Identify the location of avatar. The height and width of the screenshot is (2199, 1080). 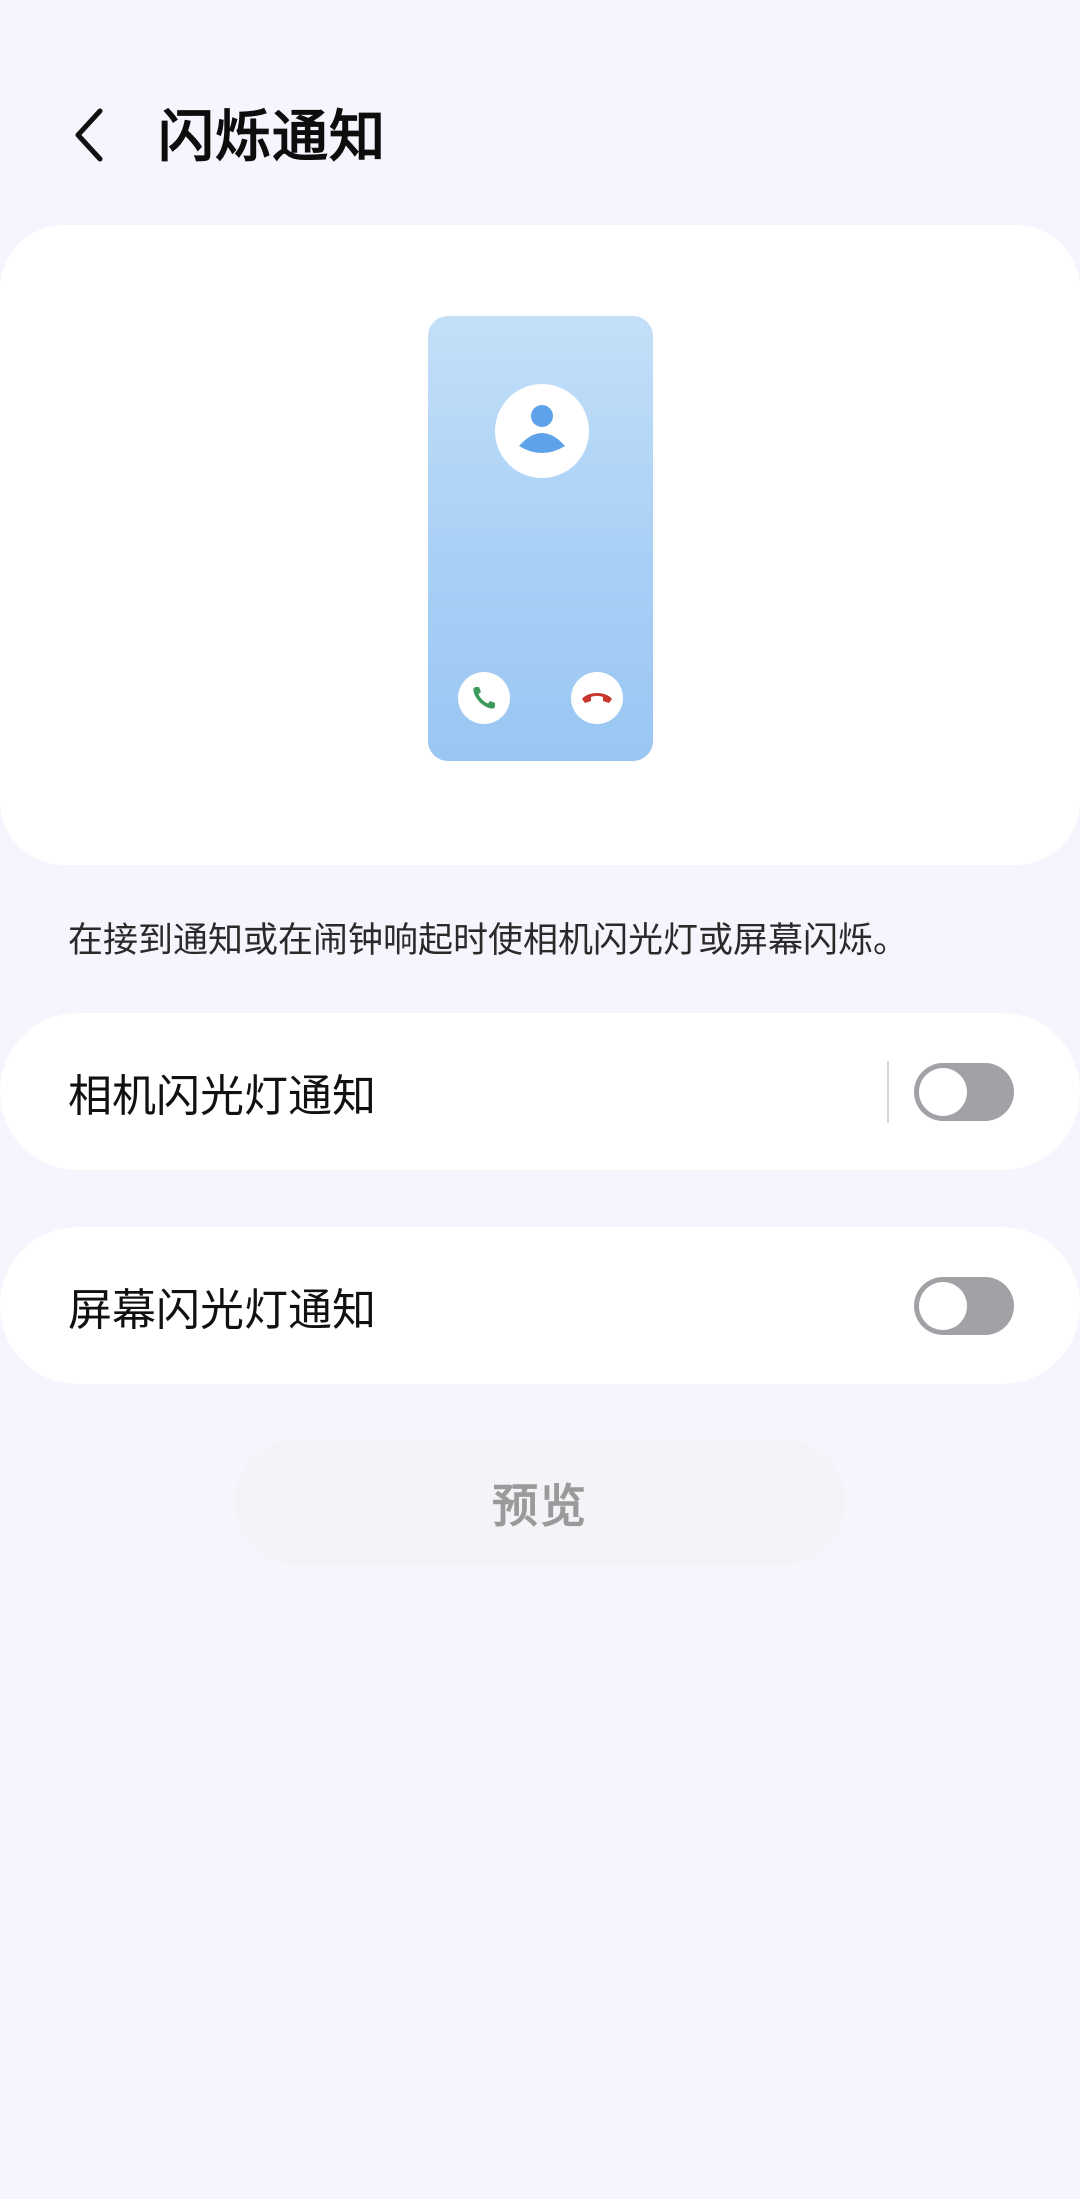
(542, 431).